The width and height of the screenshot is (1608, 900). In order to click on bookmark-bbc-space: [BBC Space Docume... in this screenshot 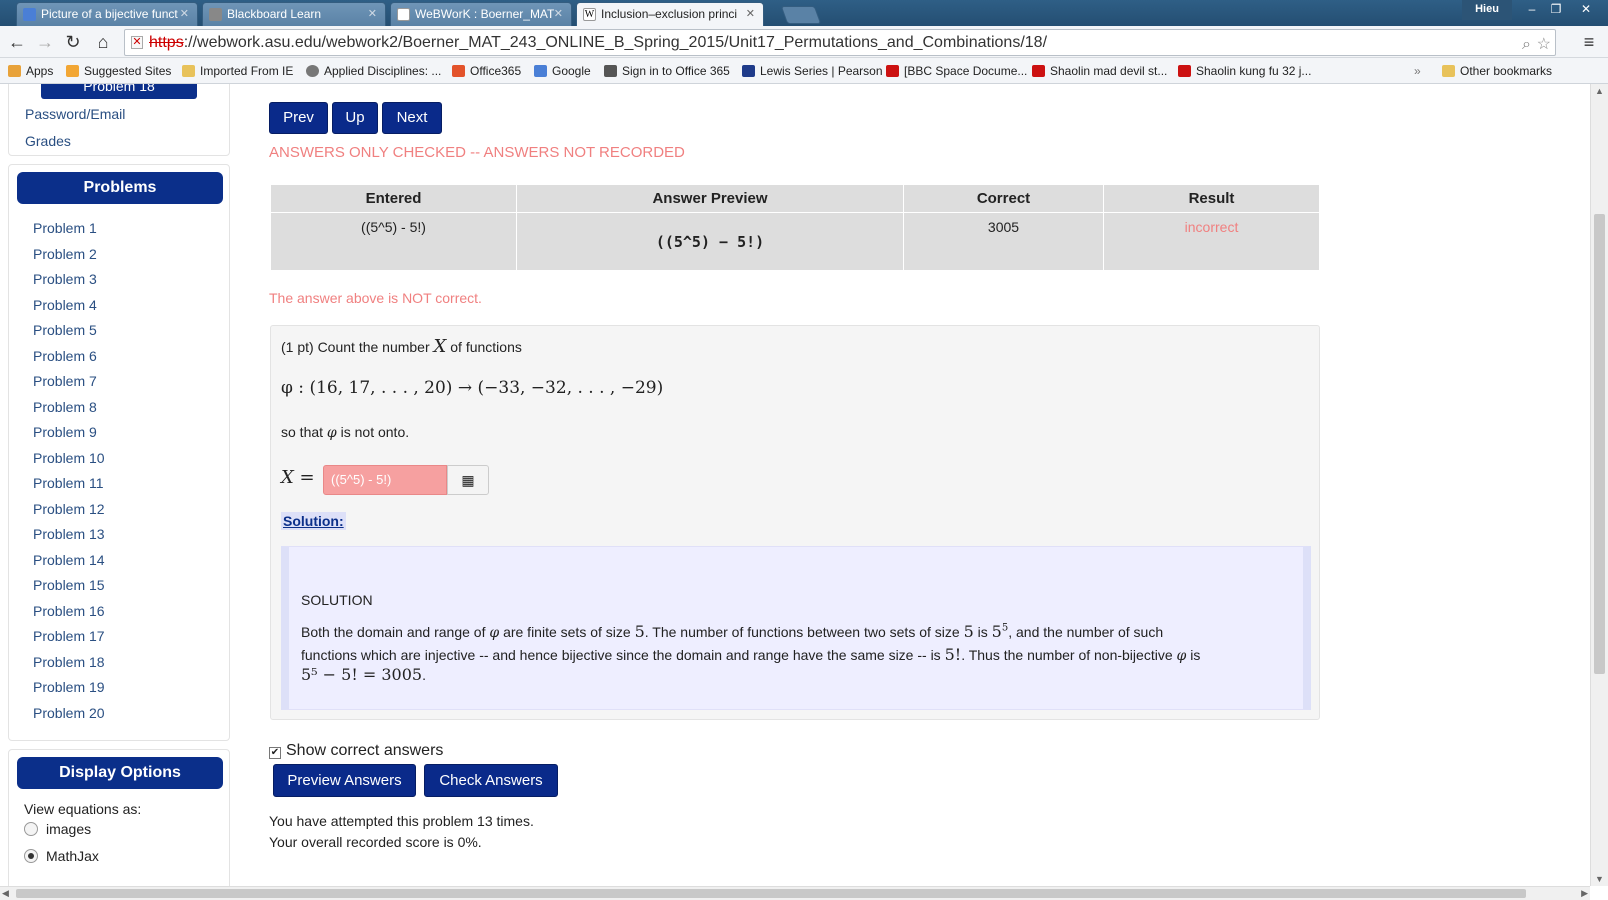, I will do `click(956, 71)`.